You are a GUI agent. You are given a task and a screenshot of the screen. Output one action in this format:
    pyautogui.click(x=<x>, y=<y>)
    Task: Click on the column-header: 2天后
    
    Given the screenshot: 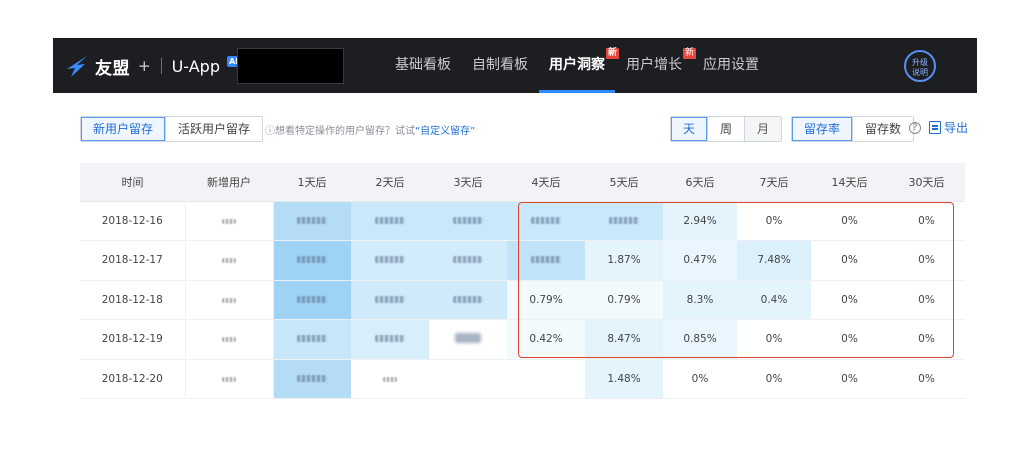 What is the action you would take?
    pyautogui.click(x=390, y=182)
    